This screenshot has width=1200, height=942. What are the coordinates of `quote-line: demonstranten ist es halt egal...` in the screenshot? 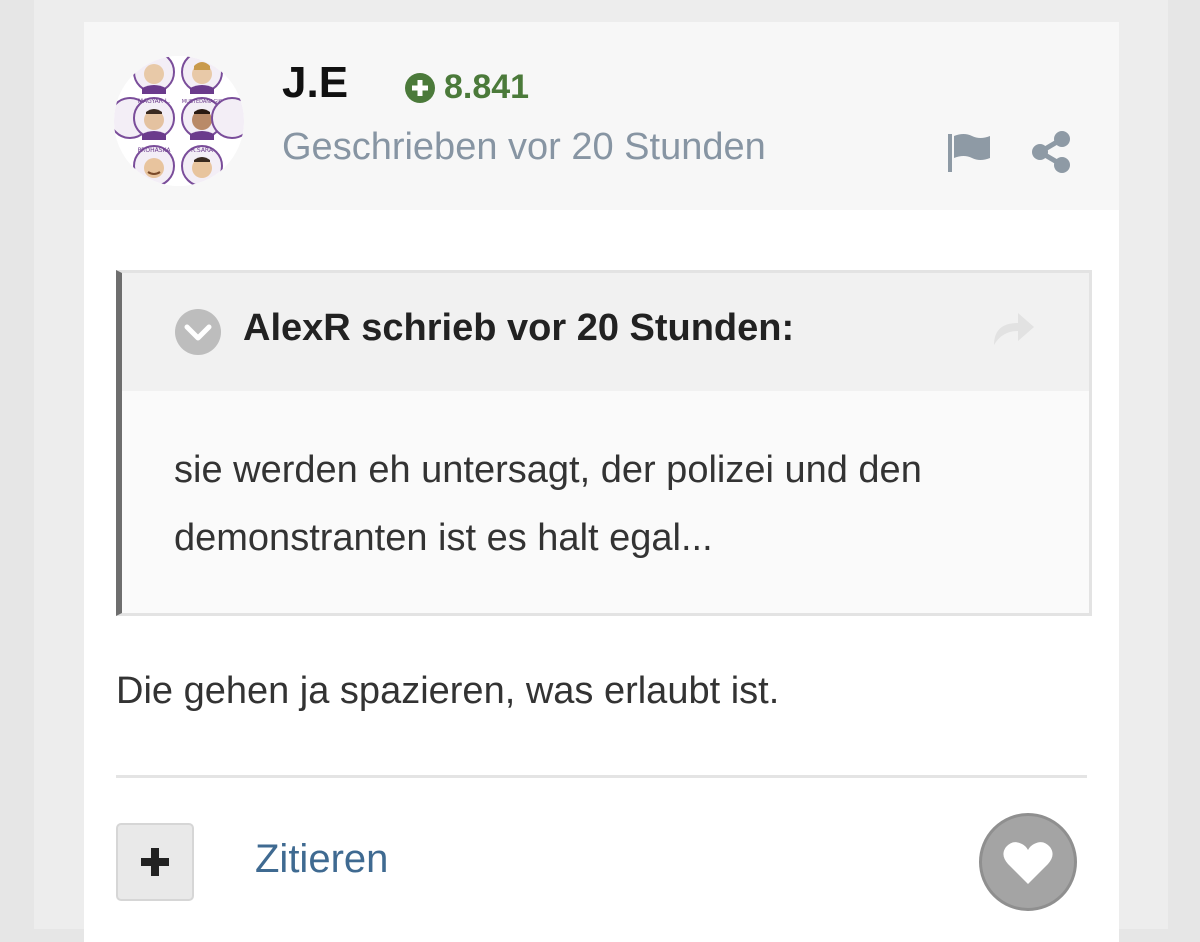 It's located at (443, 538).